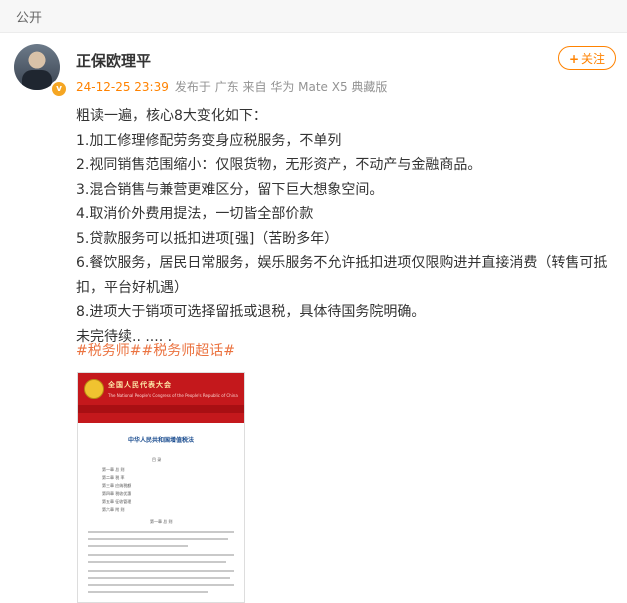 Image resolution: width=627 pixels, height=603 pixels. What do you see at coordinates (593, 59) in the screenshot?
I see `follow-label: 关注` at bounding box center [593, 59].